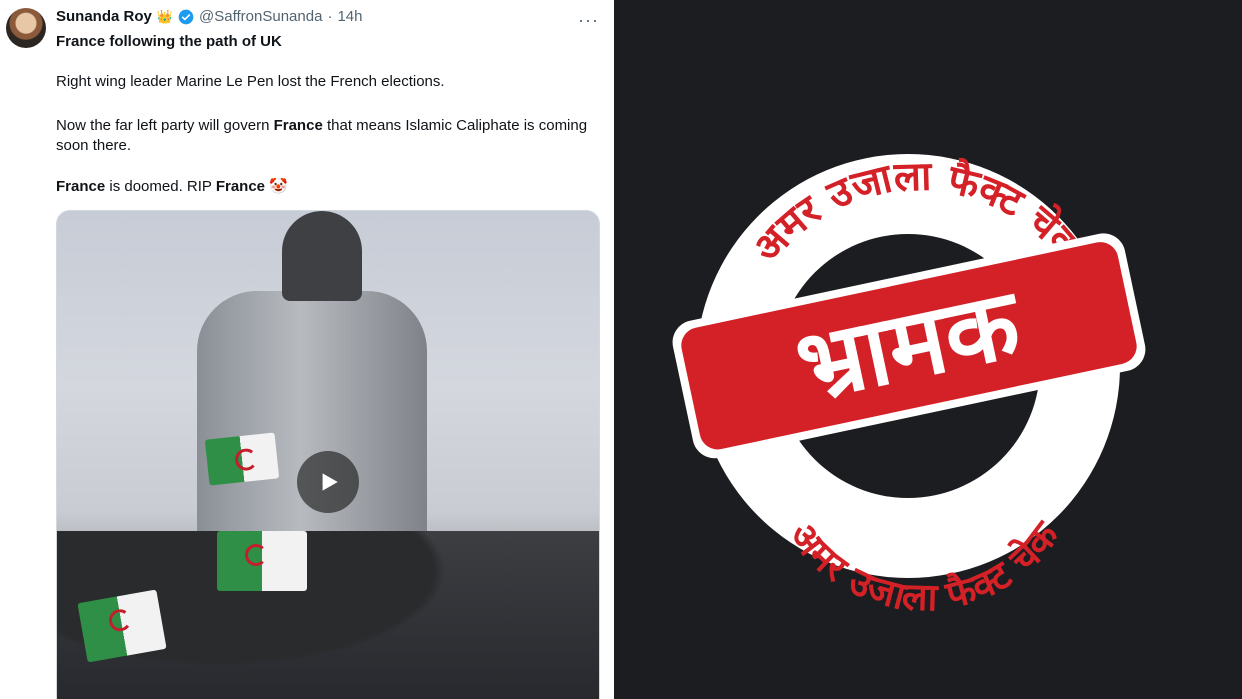 The image size is (1242, 699). I want to click on tweet-headline: France following the path of UK, so click(169, 41).